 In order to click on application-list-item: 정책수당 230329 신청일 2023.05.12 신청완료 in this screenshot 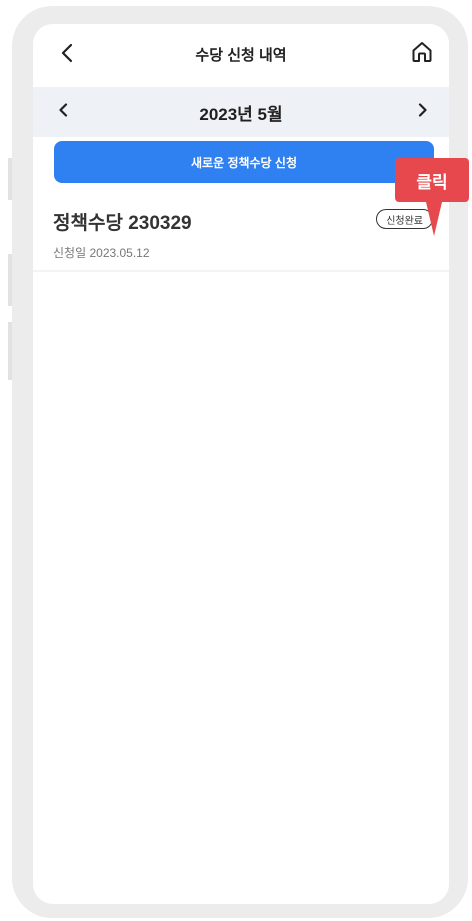, I will do `click(241, 236)`.